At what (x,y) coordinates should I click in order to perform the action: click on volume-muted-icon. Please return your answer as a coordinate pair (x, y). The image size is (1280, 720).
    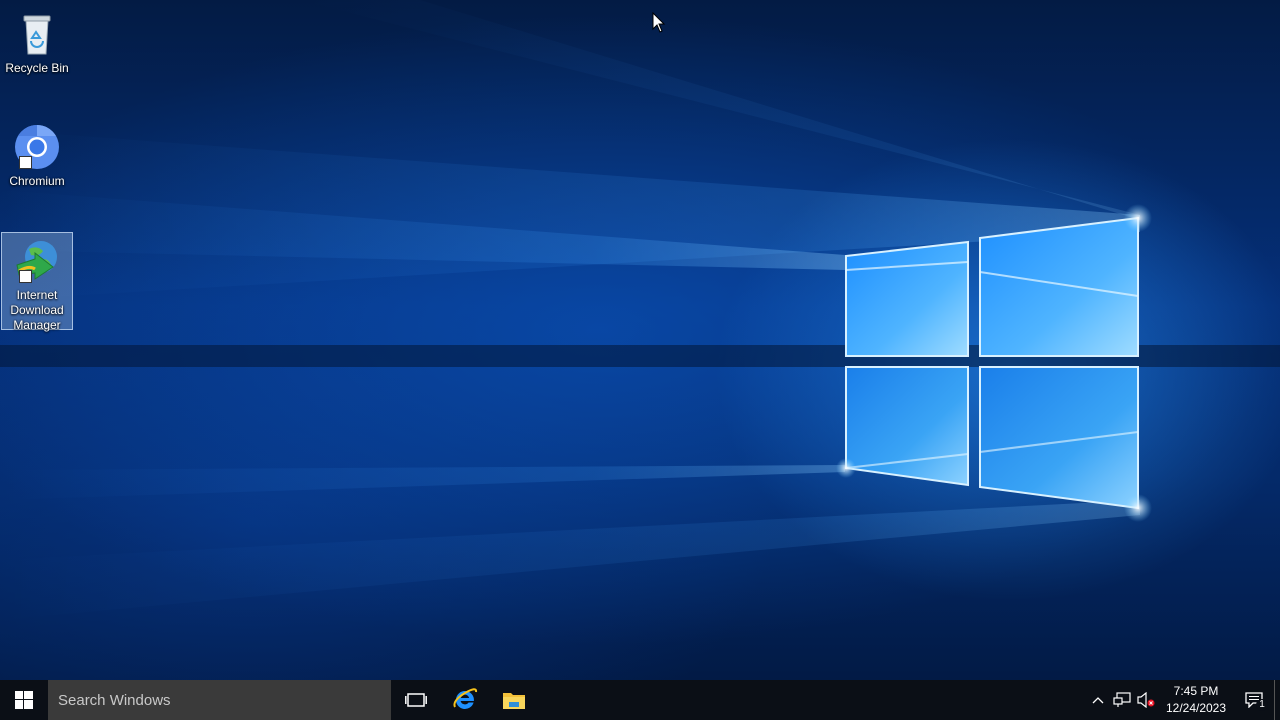
    Looking at the image, I should click on (1146, 700).